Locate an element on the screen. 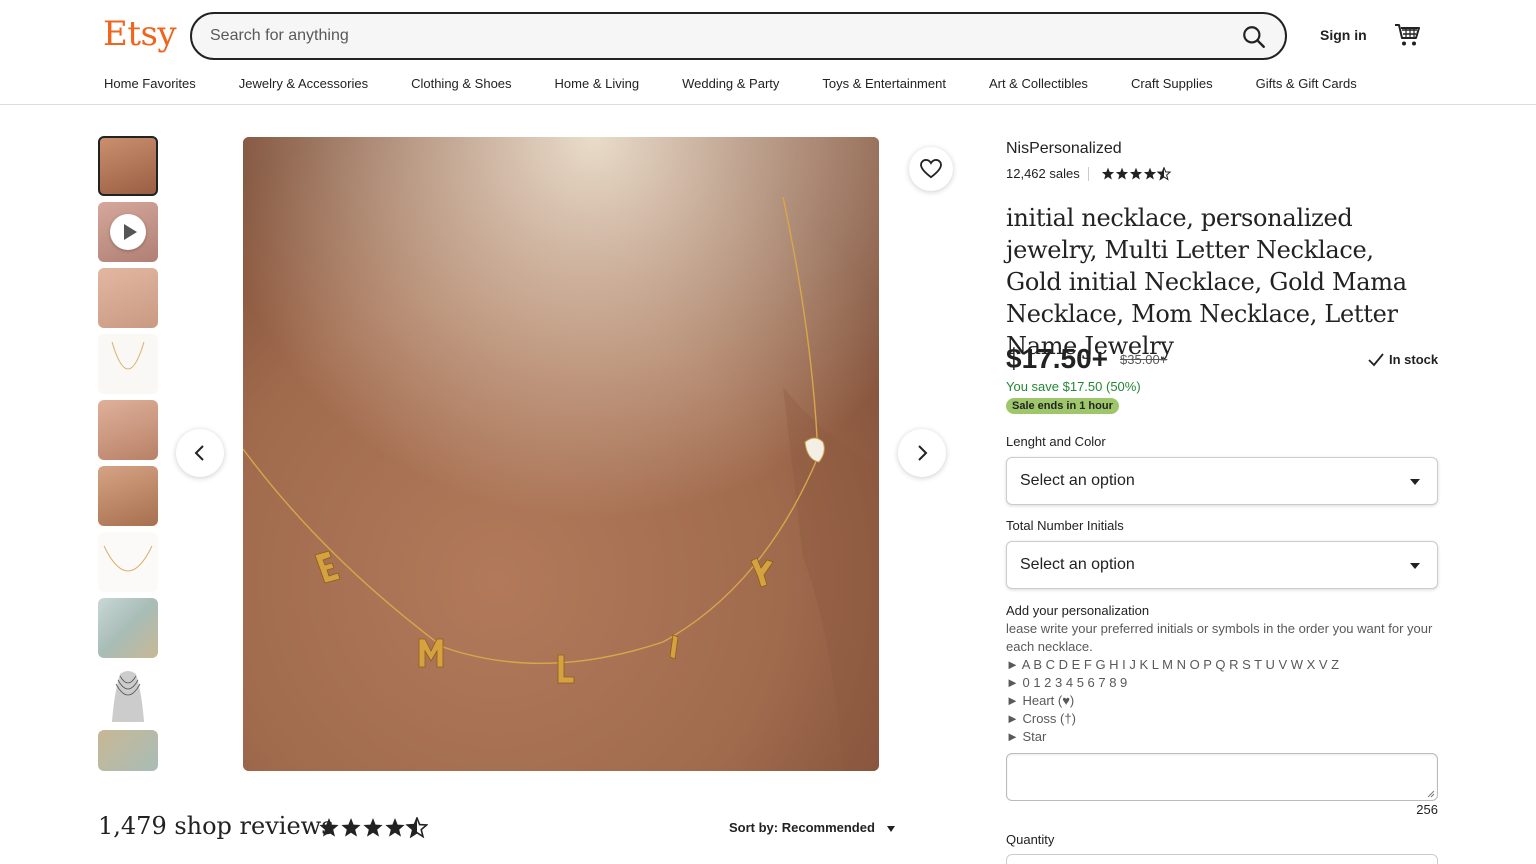 The width and height of the screenshot is (1536, 864). character-counter: 256 is located at coordinates (1427, 809).